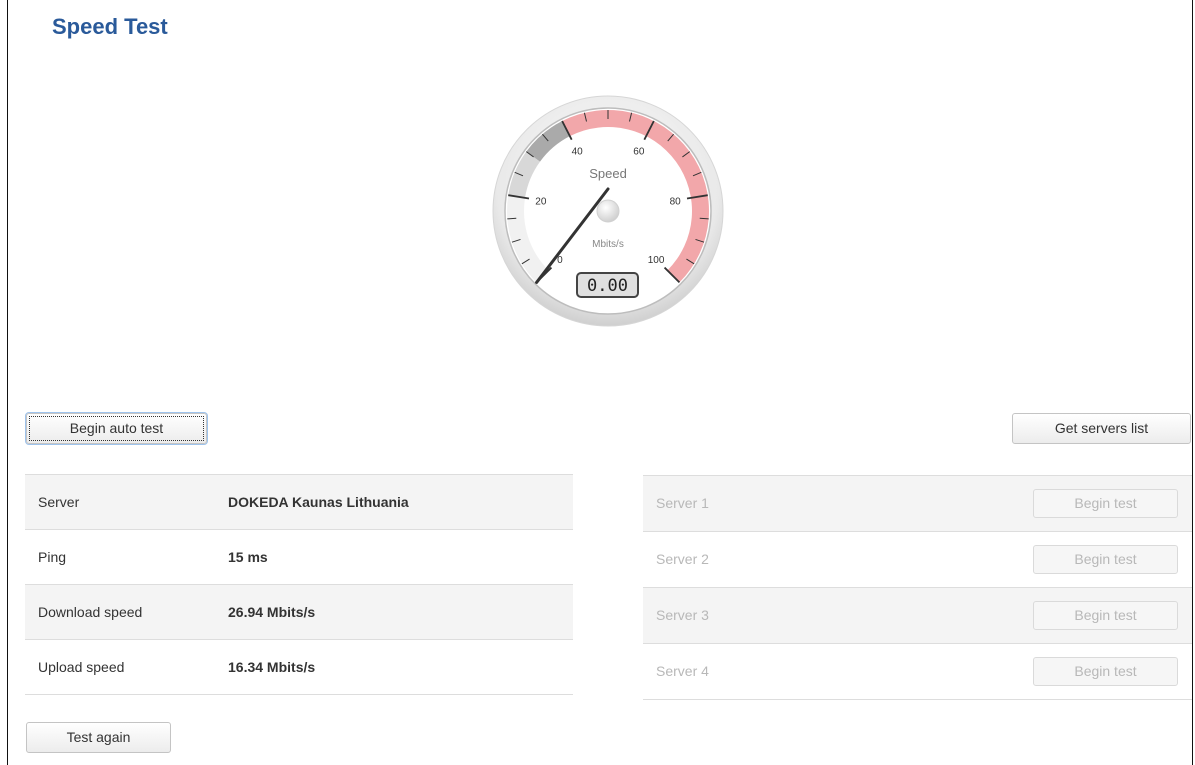 This screenshot has width=1195, height=765. I want to click on gauge-tick-label: 100, so click(656, 260).